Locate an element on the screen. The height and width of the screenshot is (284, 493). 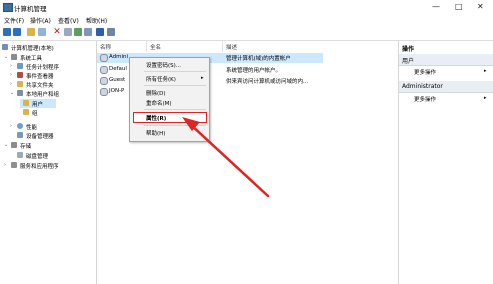
arrow-shaft is located at coordinates (229, 160).